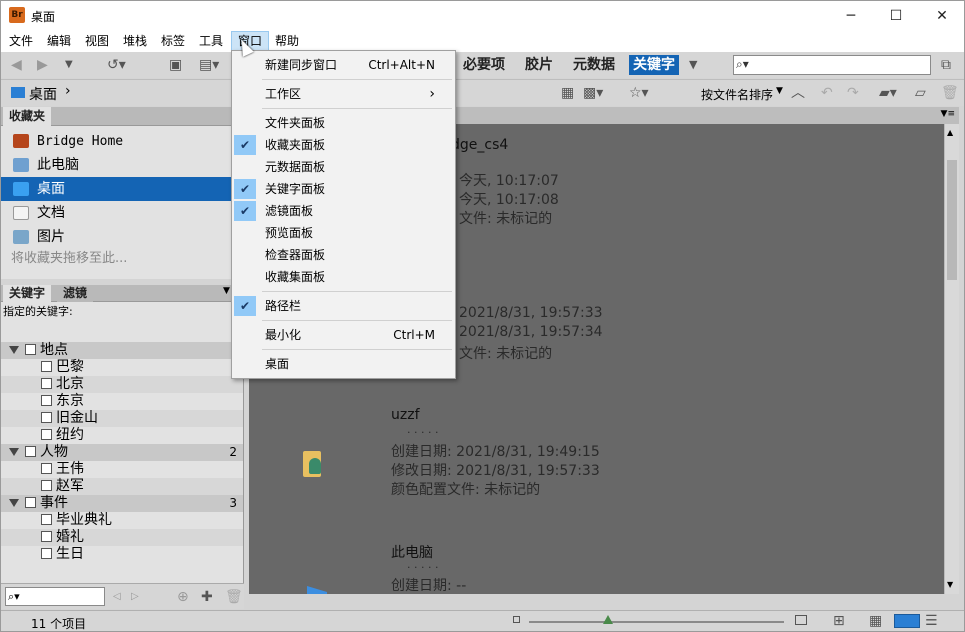 The image size is (965, 632). Describe the element at coordinates (135, 41) in the screenshot. I see `menu-stacks: 堆栈` at that location.